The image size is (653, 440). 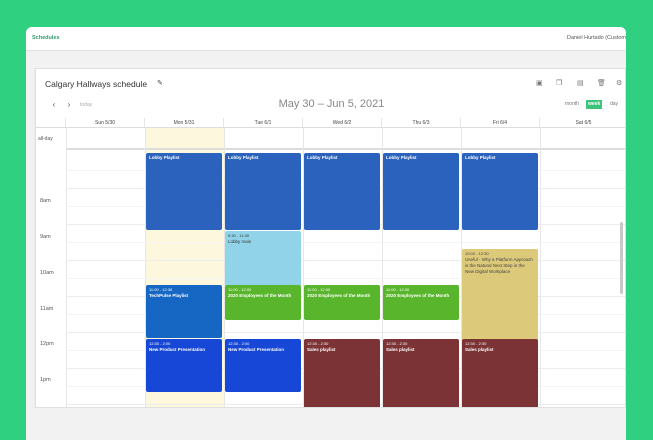 What do you see at coordinates (580, 83) in the screenshot?
I see `folder-icon: ▤` at bounding box center [580, 83].